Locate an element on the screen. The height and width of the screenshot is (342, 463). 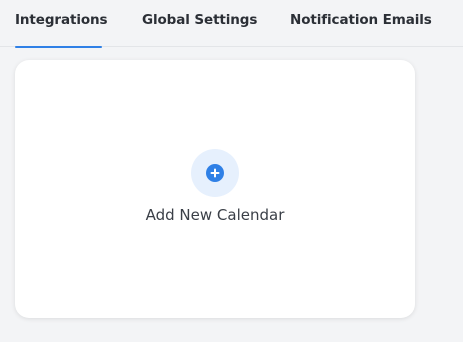
add-calendar-button is located at coordinates (215, 173).